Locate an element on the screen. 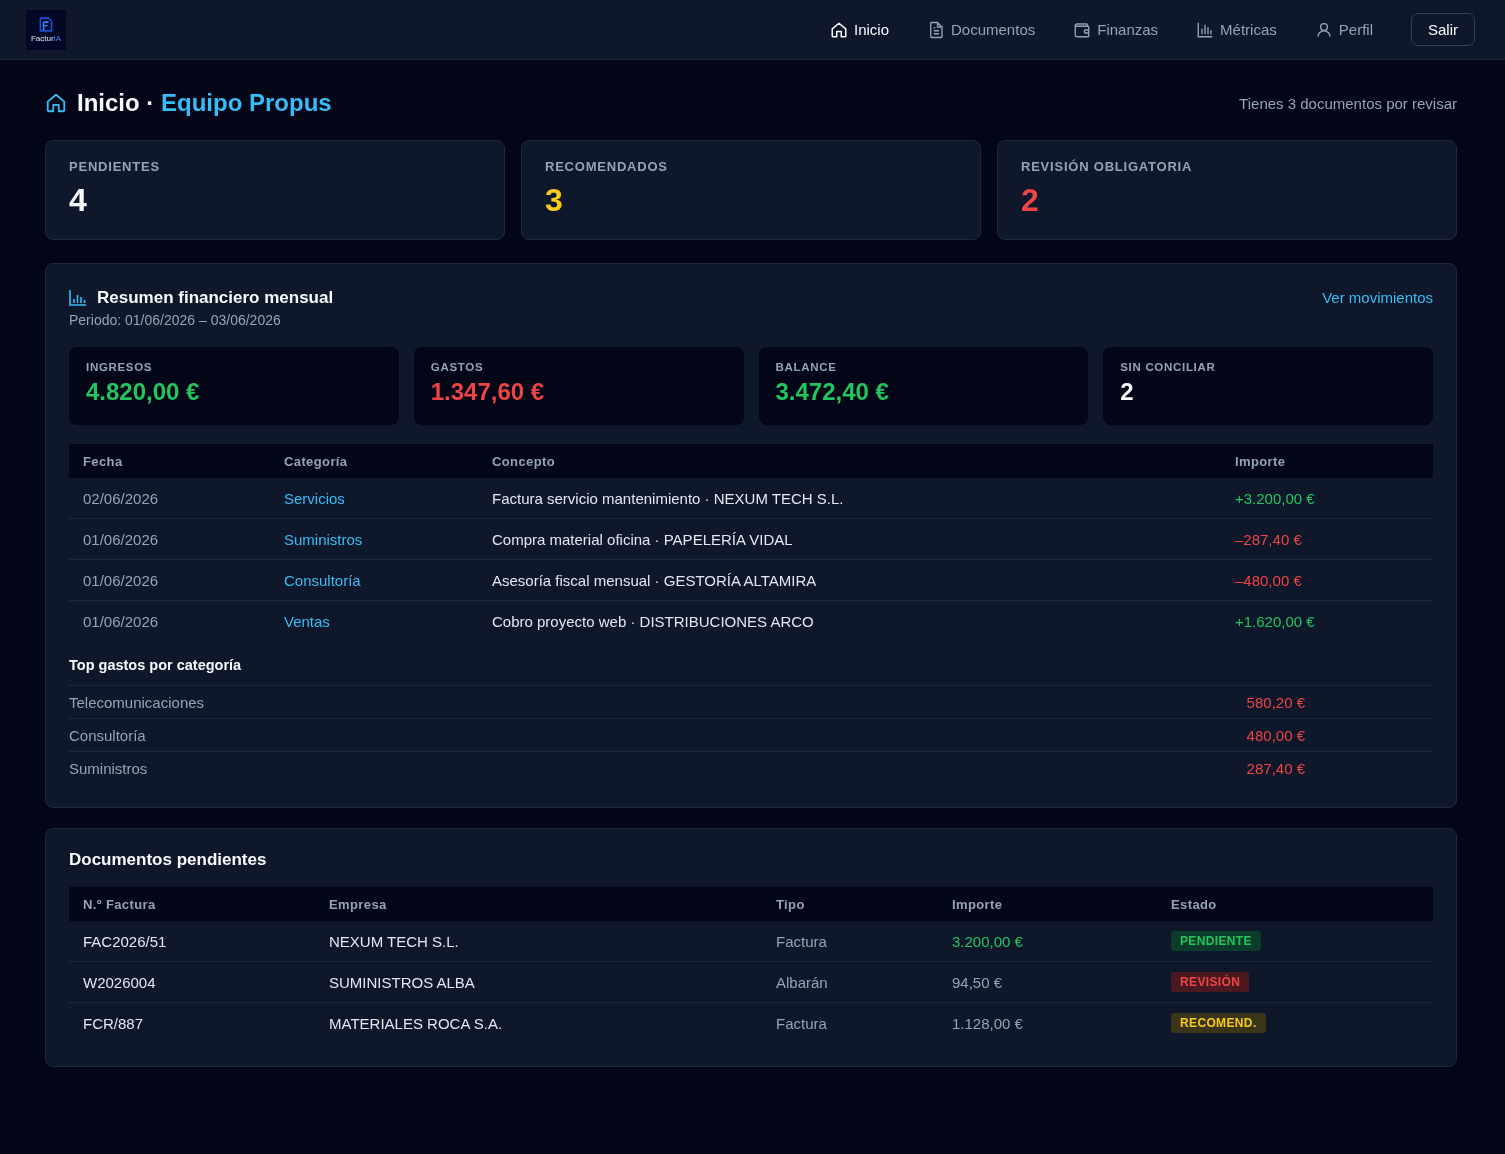 This screenshot has height=1154, width=1505. column-header: Empresa is located at coordinates (538, 904).